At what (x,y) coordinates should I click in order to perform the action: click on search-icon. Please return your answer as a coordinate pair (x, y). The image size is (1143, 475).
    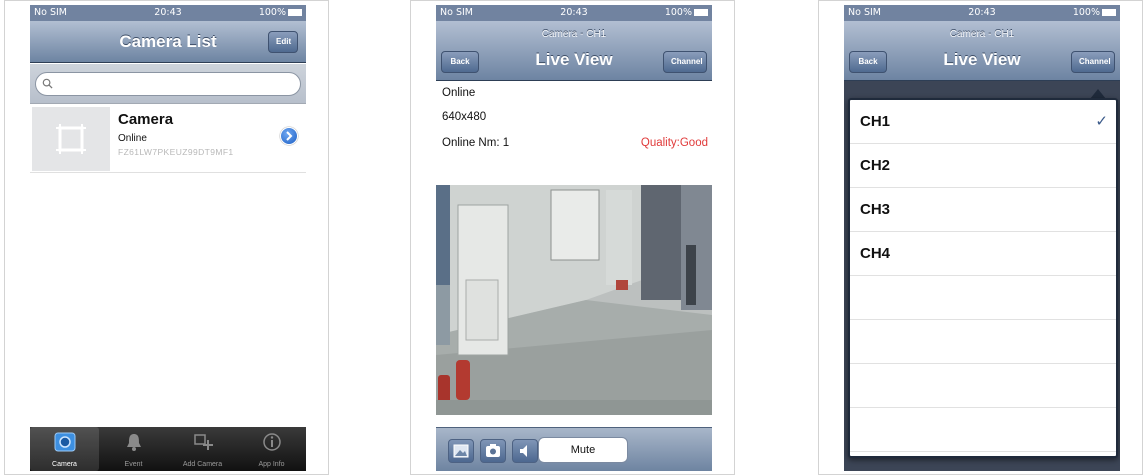
    Looking at the image, I should click on (47, 83).